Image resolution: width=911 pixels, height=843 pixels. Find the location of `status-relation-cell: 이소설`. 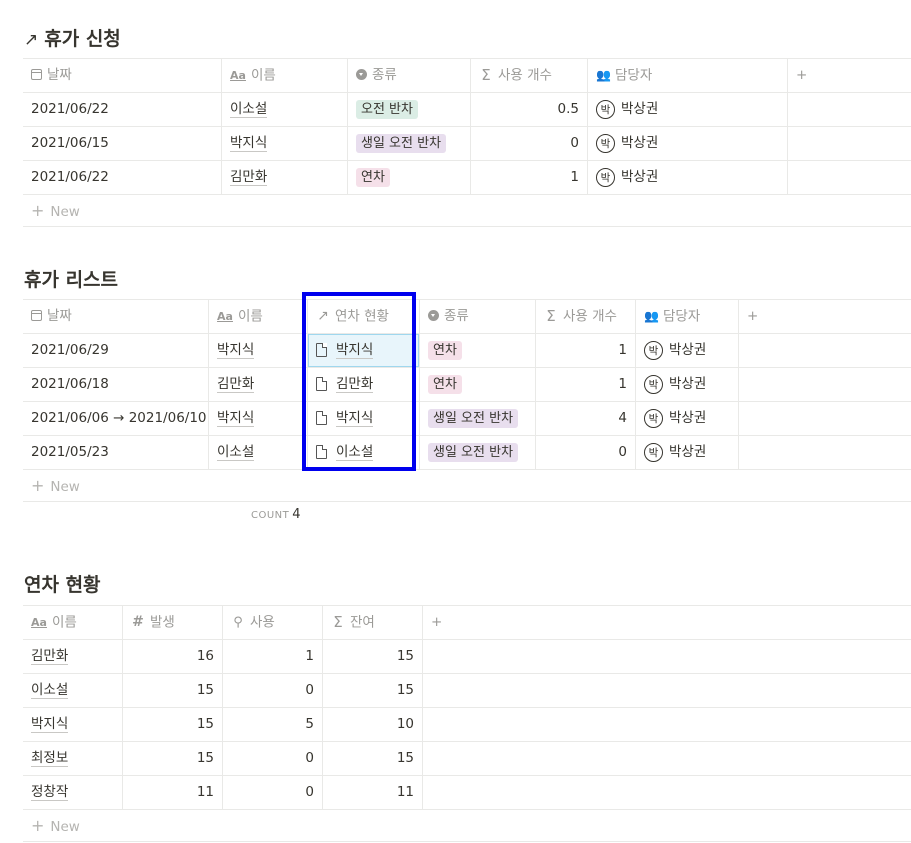

status-relation-cell: 이소설 is located at coordinates (364, 452).